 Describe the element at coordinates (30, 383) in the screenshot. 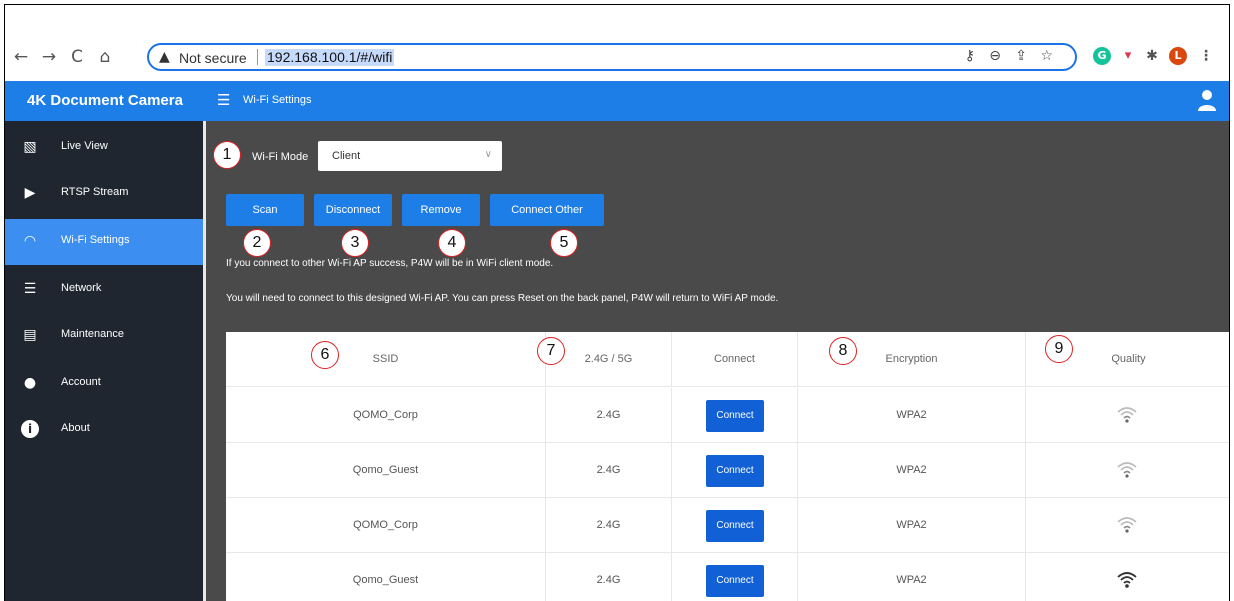

I see `account-icon: ●` at that location.